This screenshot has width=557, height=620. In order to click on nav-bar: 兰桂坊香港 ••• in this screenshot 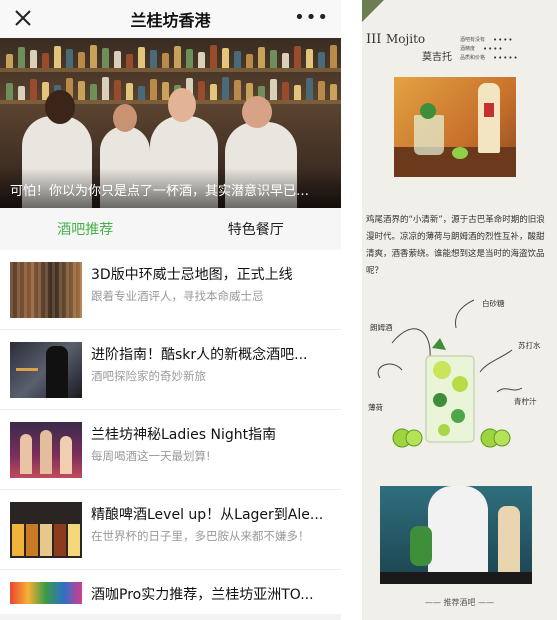, I will do `click(170, 19)`.